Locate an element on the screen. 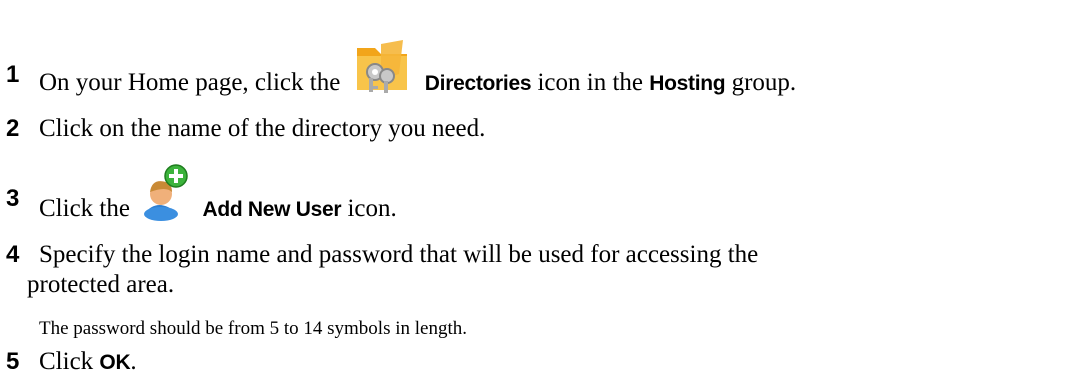 The width and height of the screenshot is (1079, 387). add-new-user-icon is located at coordinates (165, 197).